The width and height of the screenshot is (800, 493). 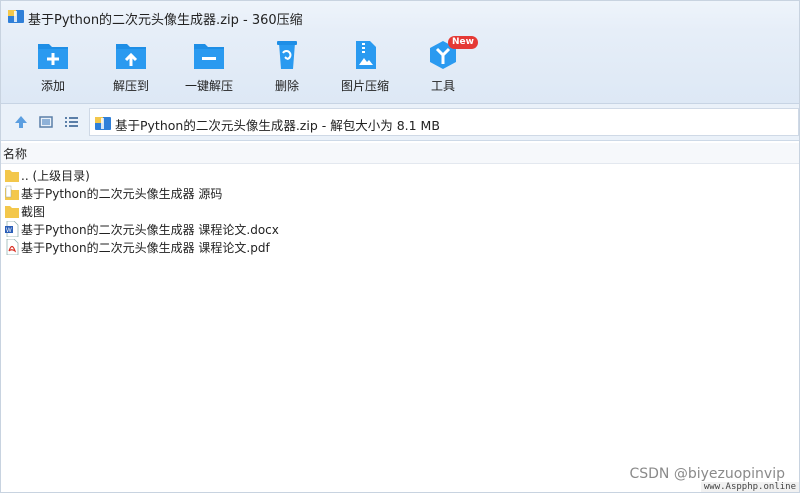 I want to click on list-item-name: 基于Python的二次元头像生成器 课程论文.docx, so click(x=150, y=230).